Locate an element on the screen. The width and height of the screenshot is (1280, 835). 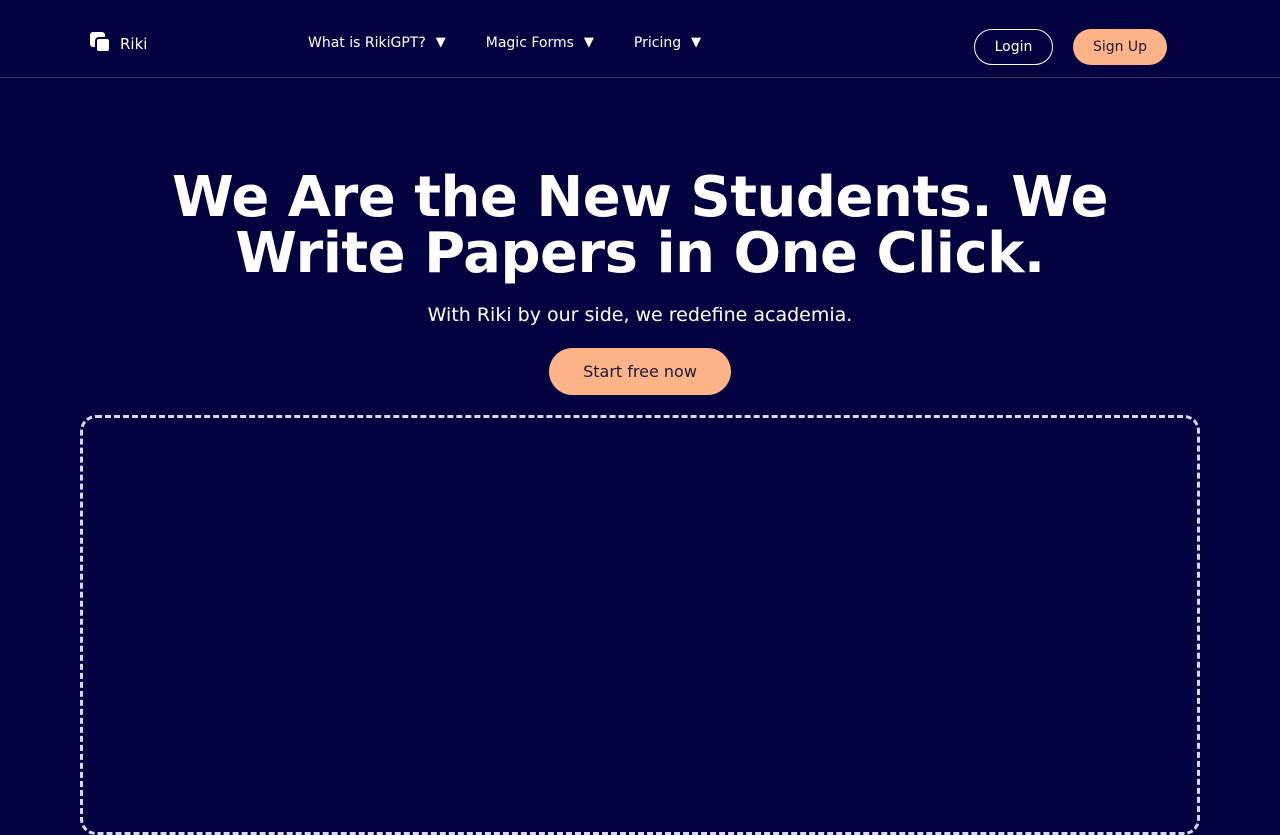
signup-button: Sign Up is located at coordinates (1120, 47).